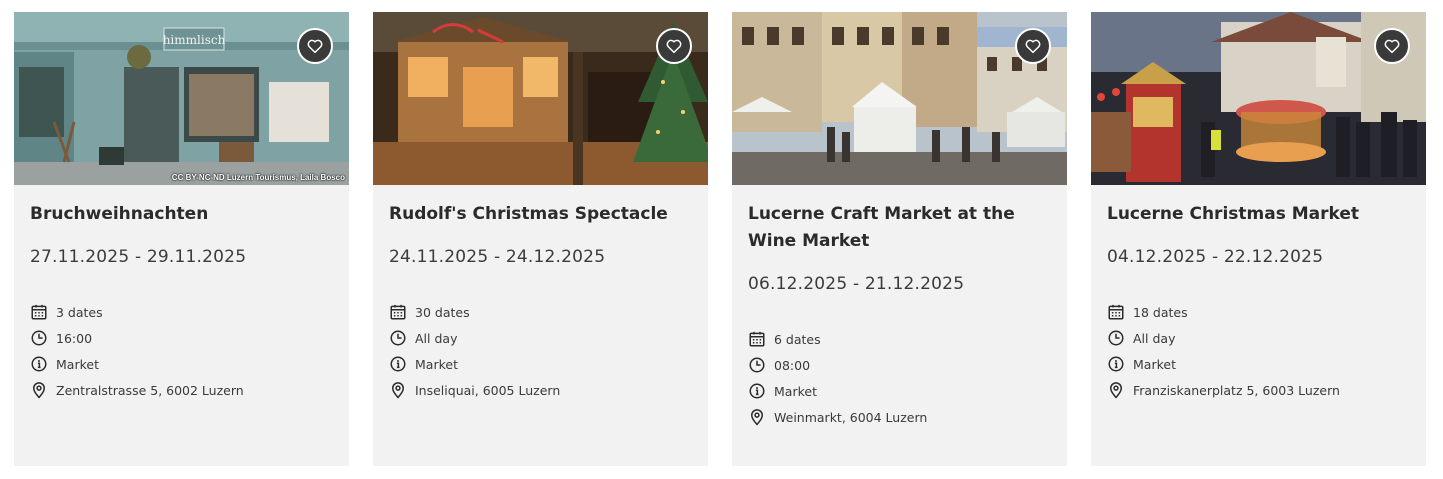  What do you see at coordinates (150, 390) in the screenshot?
I see `event-address: Zentralstrasse 5, 6002 Luzern` at bounding box center [150, 390].